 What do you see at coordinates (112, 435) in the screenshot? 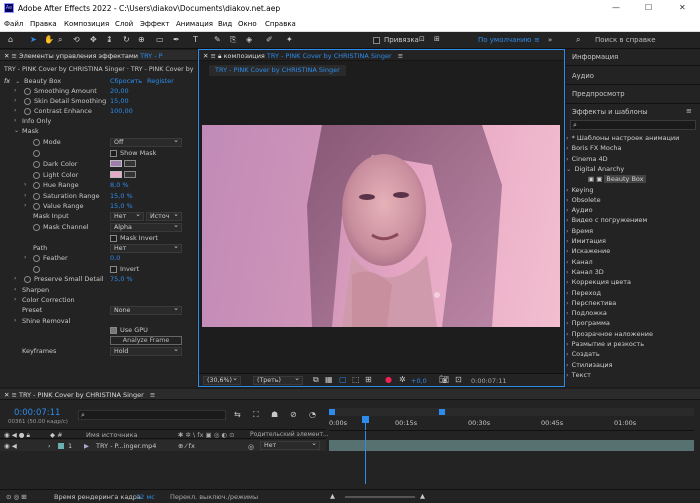
I see `source-name-header: Имя источника` at bounding box center [112, 435].